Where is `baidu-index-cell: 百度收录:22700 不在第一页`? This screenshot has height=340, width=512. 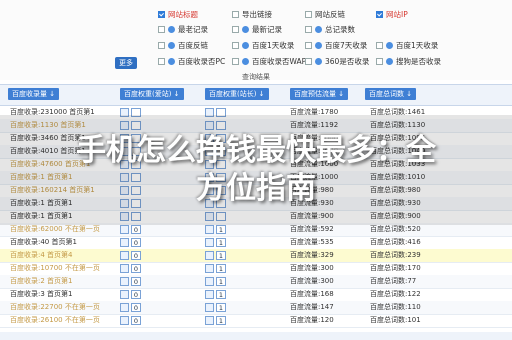 baidu-index-cell: 百度收录:22700 不在第一页 is located at coordinates (62, 307).